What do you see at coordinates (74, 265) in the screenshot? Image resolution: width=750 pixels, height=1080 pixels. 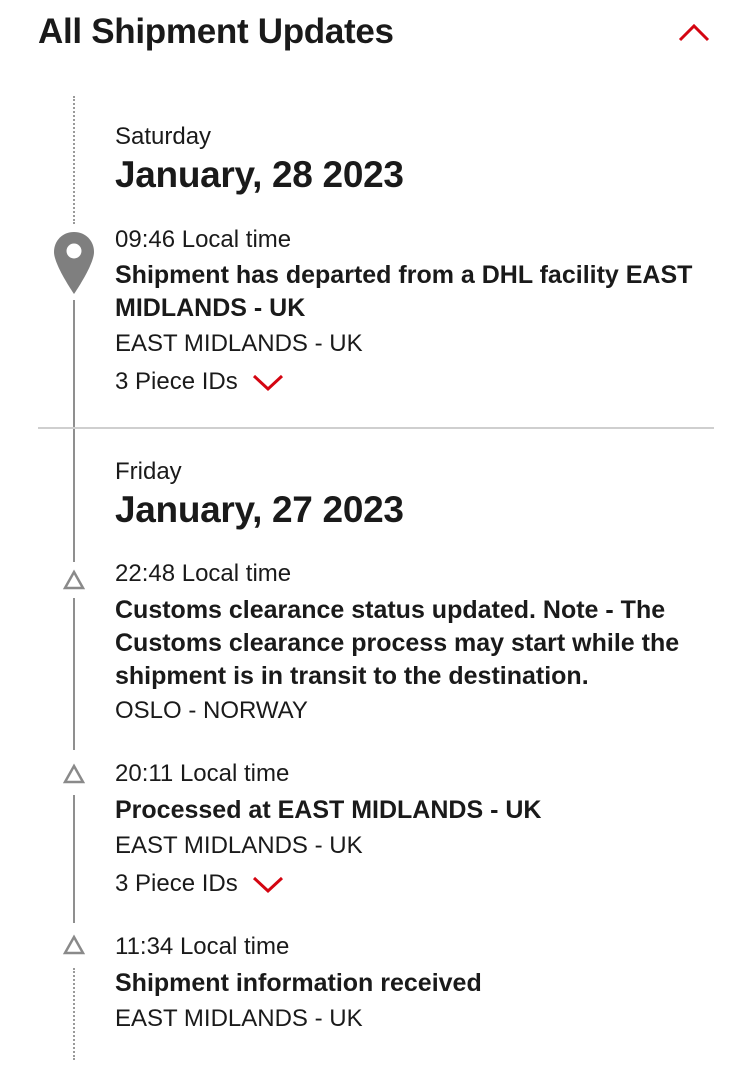 I see `location-pin-icon` at bounding box center [74, 265].